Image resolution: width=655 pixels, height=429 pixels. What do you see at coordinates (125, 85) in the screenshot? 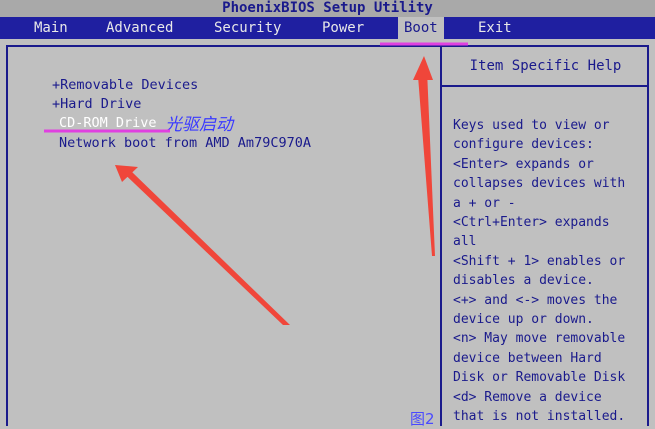
I see `boot-item-removable-devices: +Removable Devices` at bounding box center [125, 85].